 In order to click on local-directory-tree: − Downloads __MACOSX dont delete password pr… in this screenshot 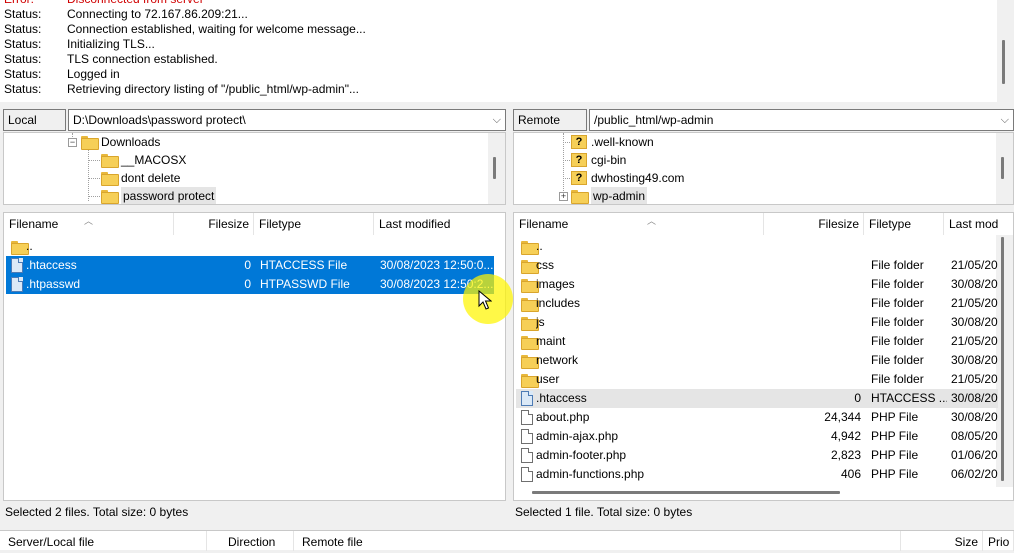, I will do `click(254, 168)`.